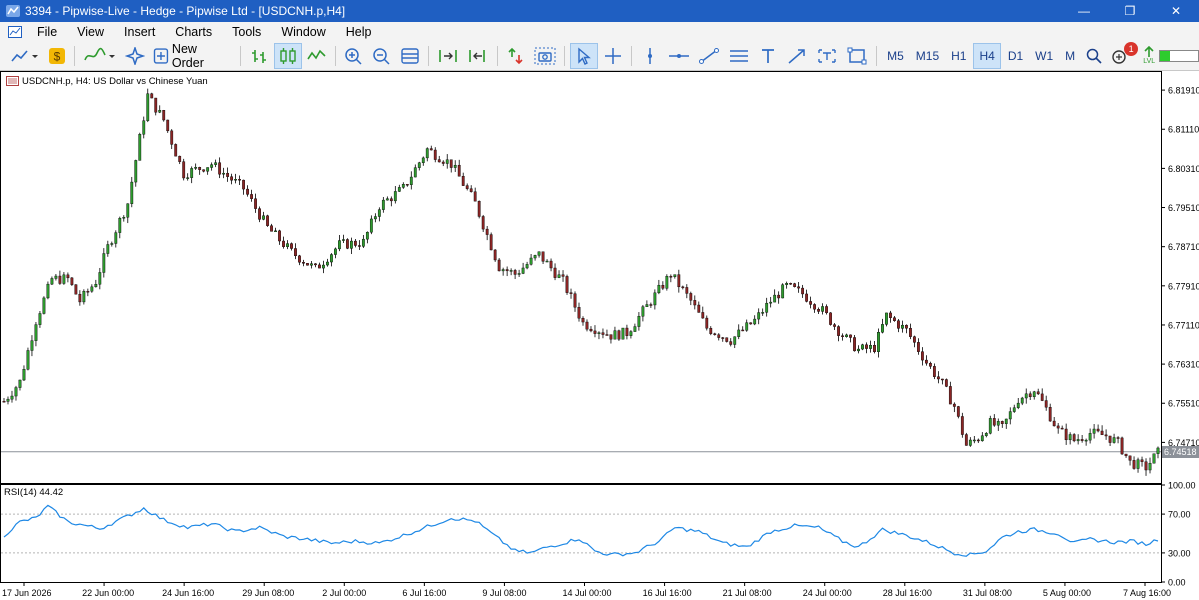  I want to click on bar-chart-button, so click(259, 56).